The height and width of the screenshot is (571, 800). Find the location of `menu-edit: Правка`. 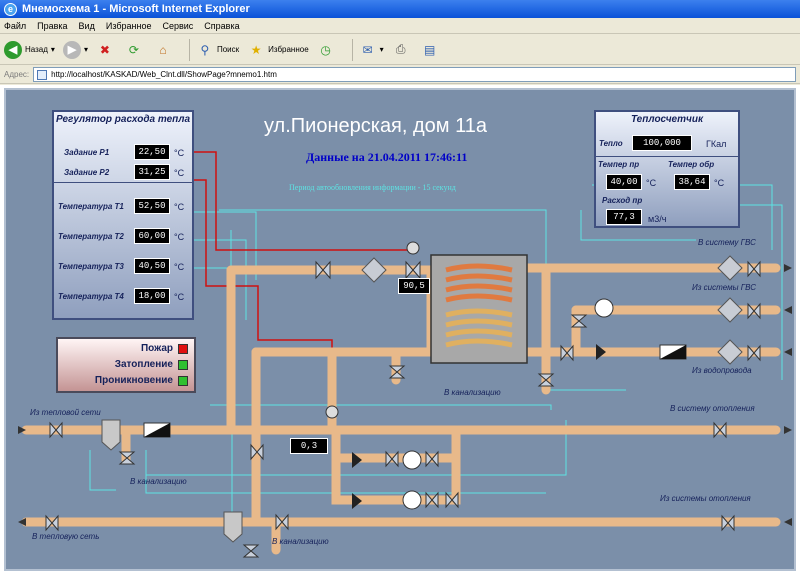

menu-edit: Правка is located at coordinates (52, 26).